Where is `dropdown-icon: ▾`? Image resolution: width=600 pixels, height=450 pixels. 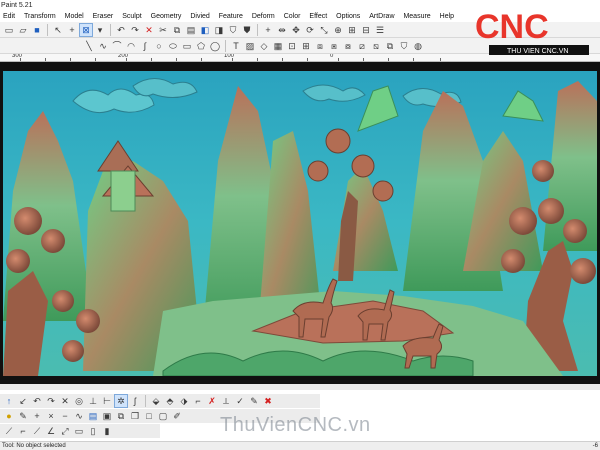
dropdown-icon: ▾ is located at coordinates (100, 30).